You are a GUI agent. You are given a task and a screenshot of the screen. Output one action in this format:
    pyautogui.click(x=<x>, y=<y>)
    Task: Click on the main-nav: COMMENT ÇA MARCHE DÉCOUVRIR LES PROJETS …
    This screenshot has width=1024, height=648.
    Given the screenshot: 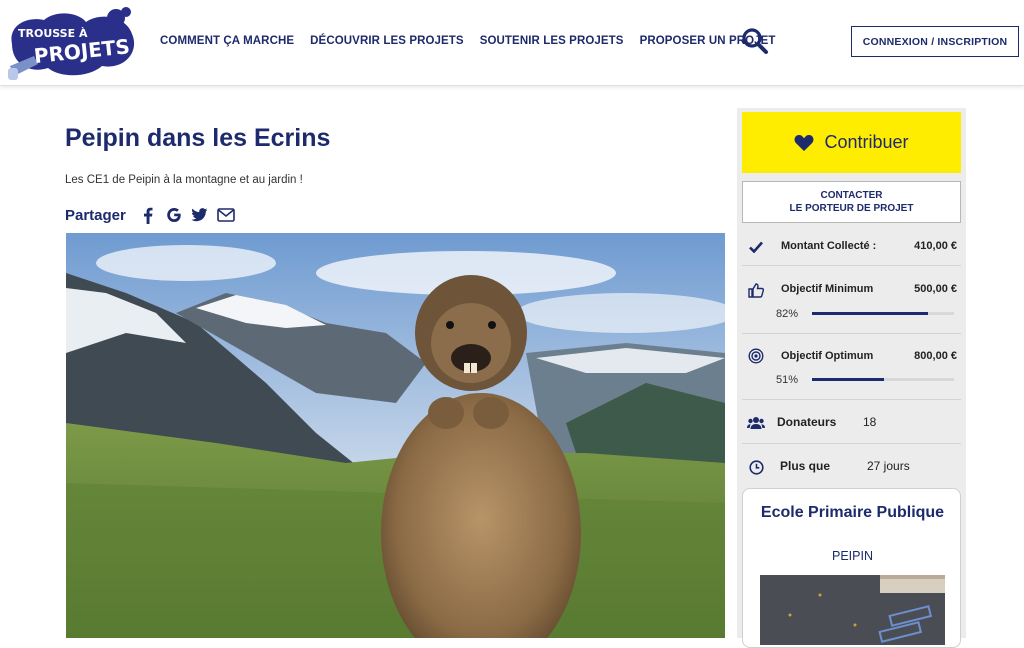 What is the action you would take?
    pyautogui.click(x=476, y=41)
    